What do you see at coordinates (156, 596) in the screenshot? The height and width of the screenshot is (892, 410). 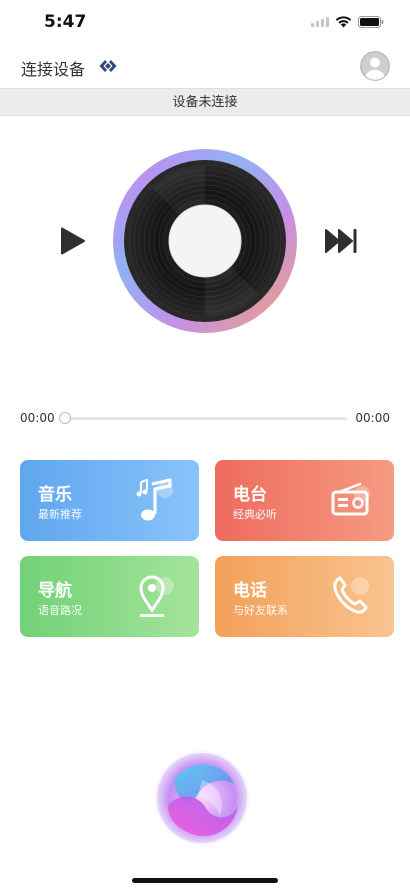 I see `location-pin-icon` at bounding box center [156, 596].